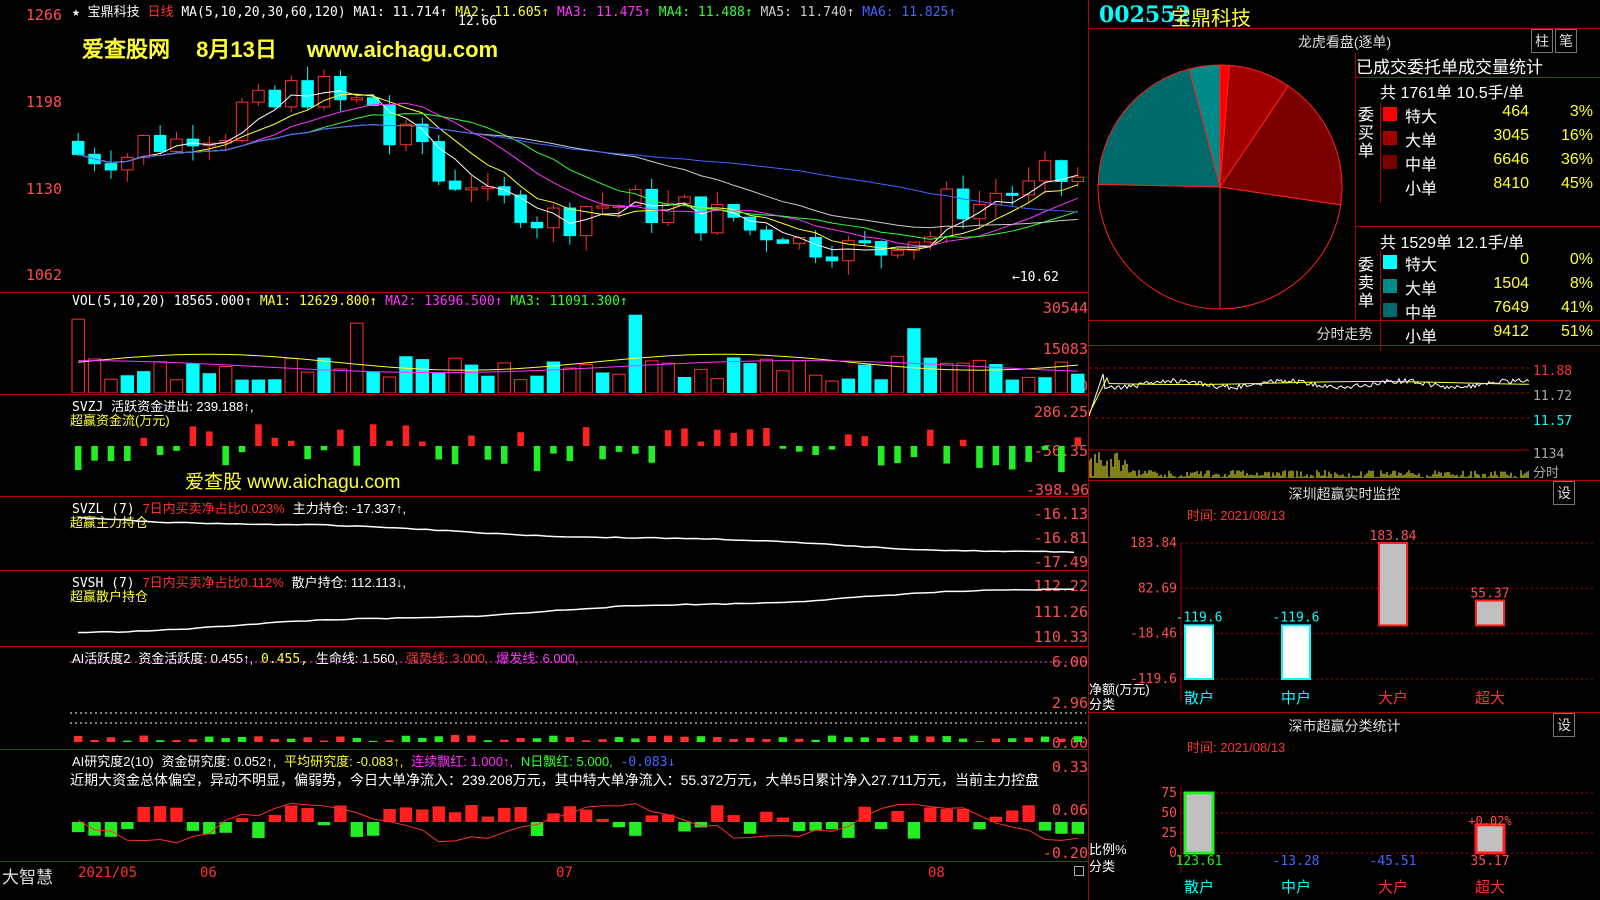 The image size is (1600, 900). What do you see at coordinates (1296, 861) in the screenshot?
I see `sz-class-value: -13.28` at bounding box center [1296, 861].